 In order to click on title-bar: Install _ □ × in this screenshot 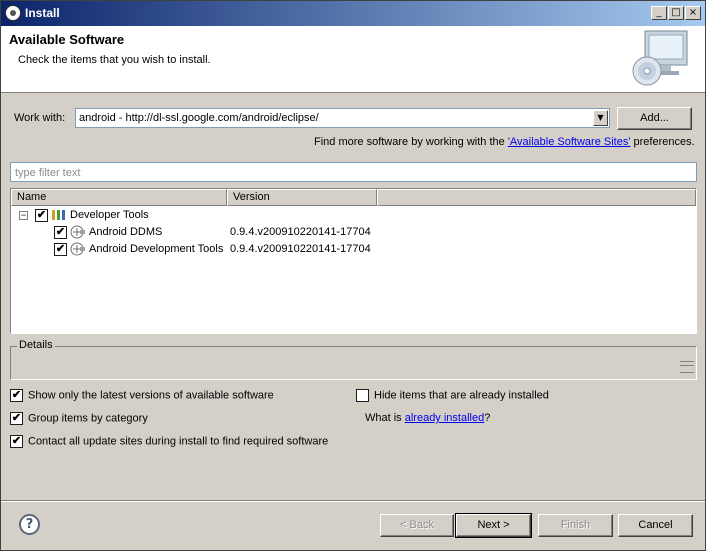, I will do `click(353, 13)`.